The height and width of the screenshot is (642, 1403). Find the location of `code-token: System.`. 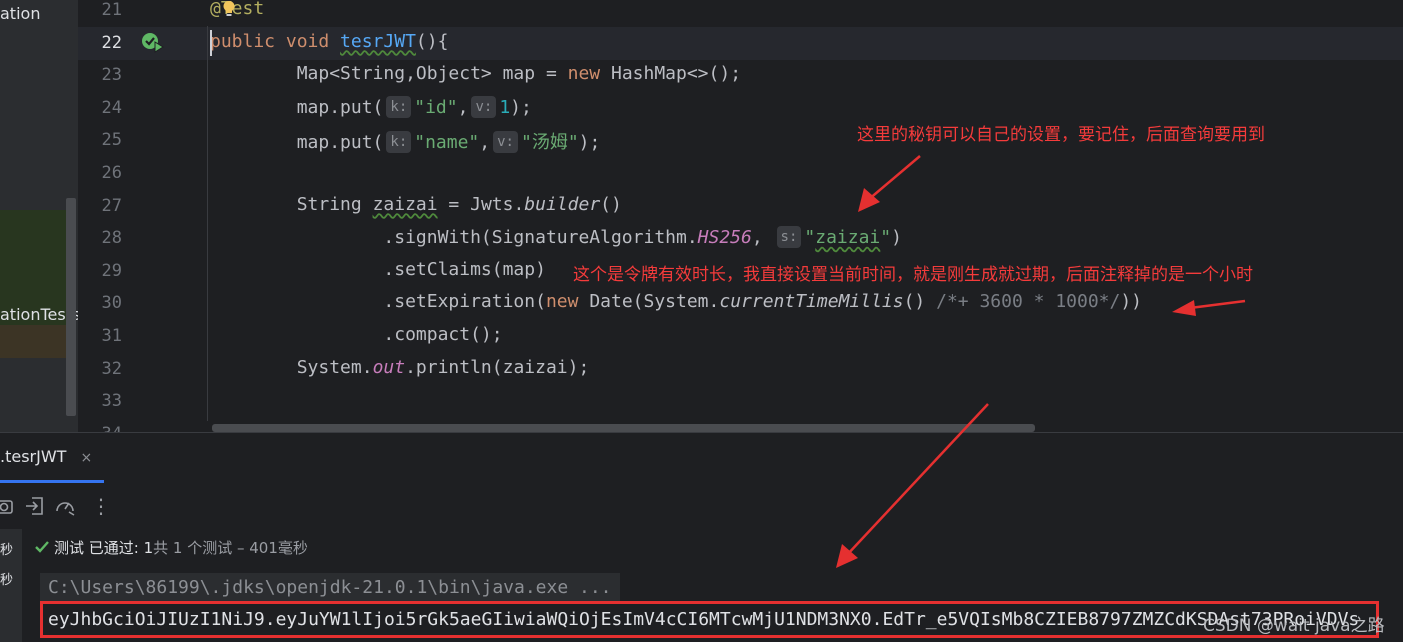

code-token: System. is located at coordinates (291, 367).